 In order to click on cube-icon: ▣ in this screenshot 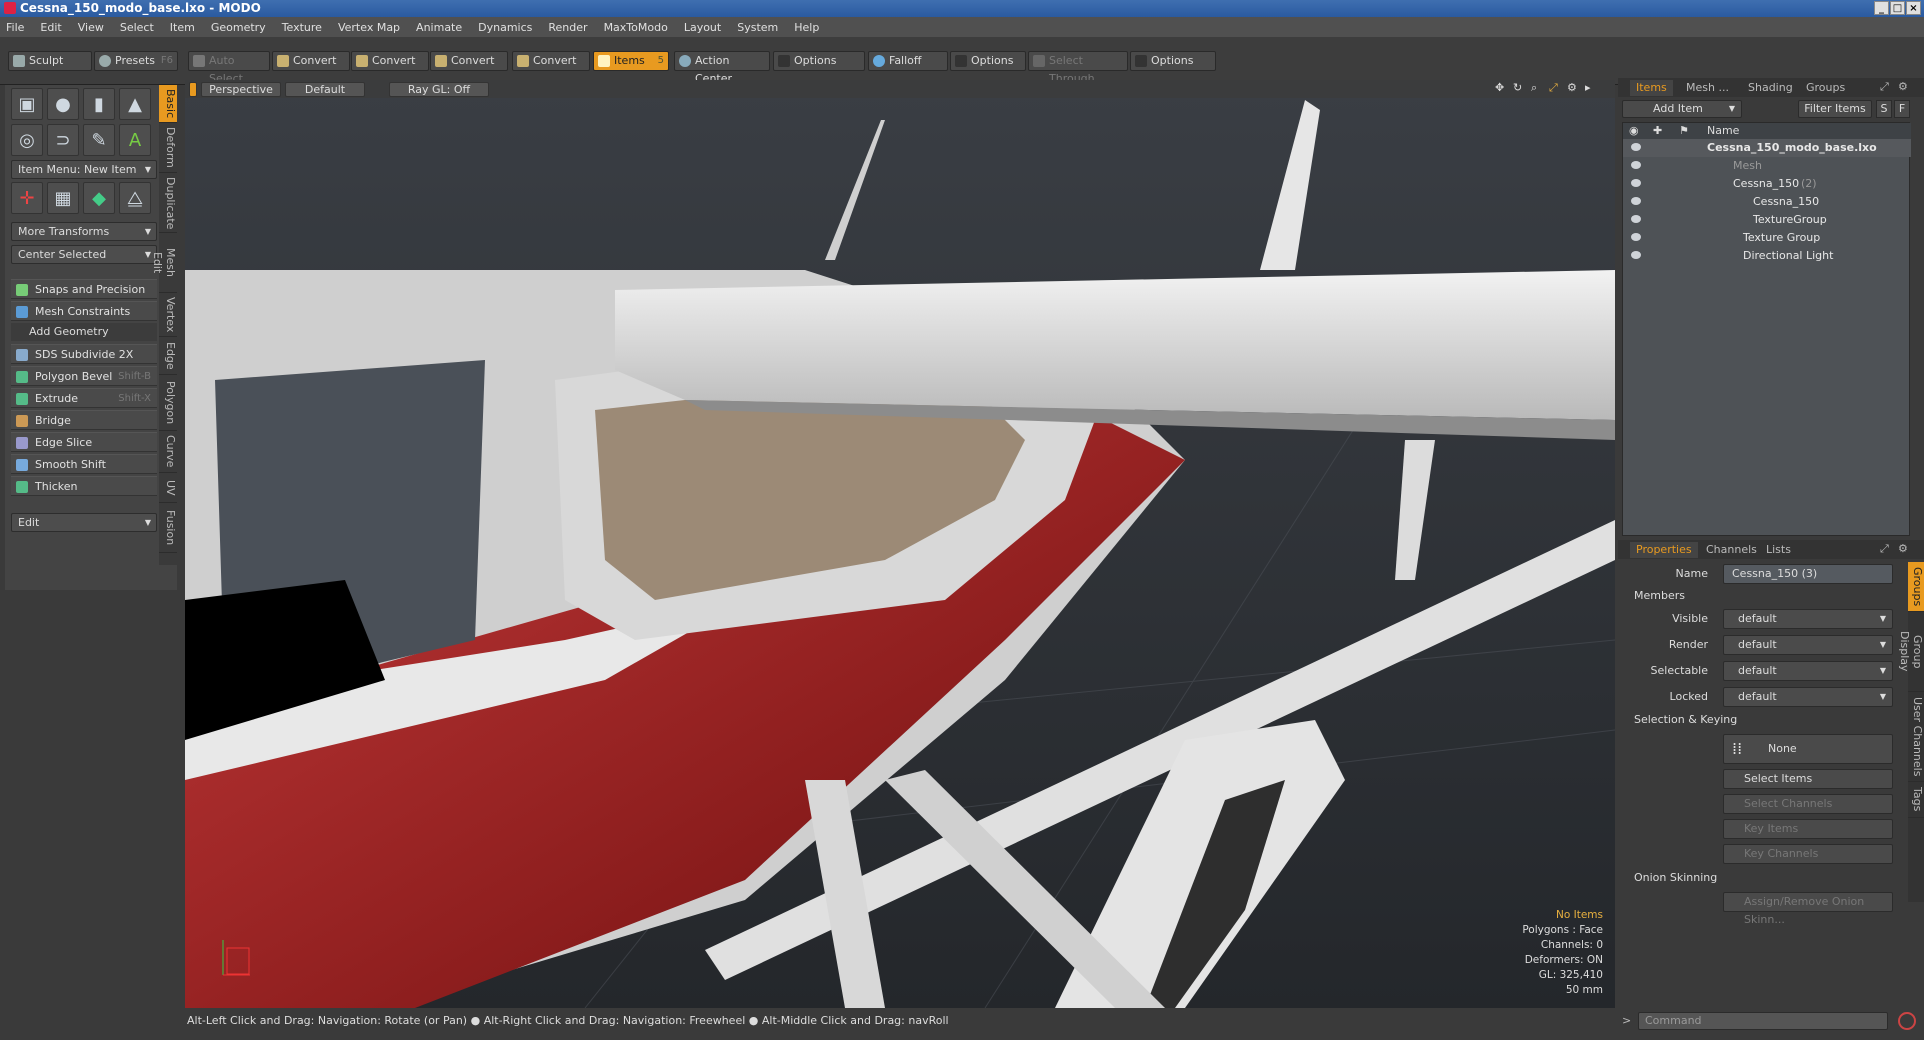, I will do `click(27, 104)`.